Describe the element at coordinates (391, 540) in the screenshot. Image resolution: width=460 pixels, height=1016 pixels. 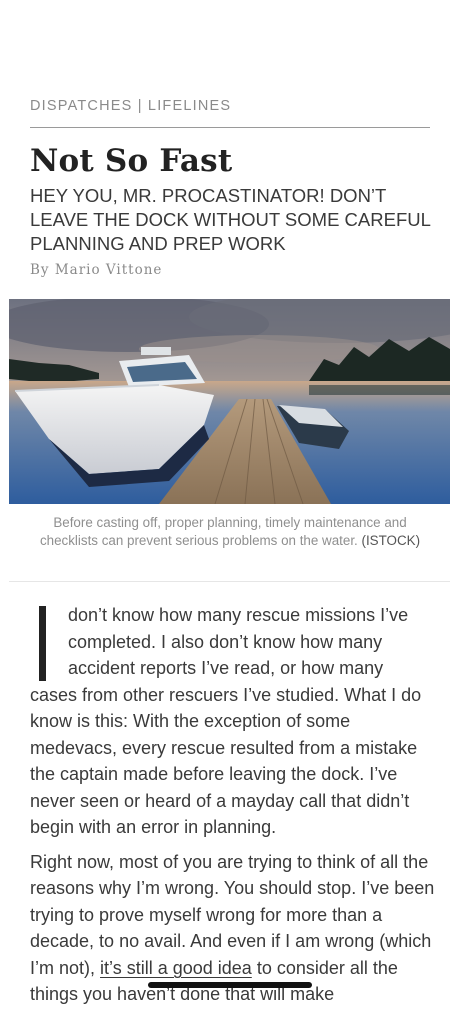
I see `hero-caption-credit: (ISTOCK)` at that location.